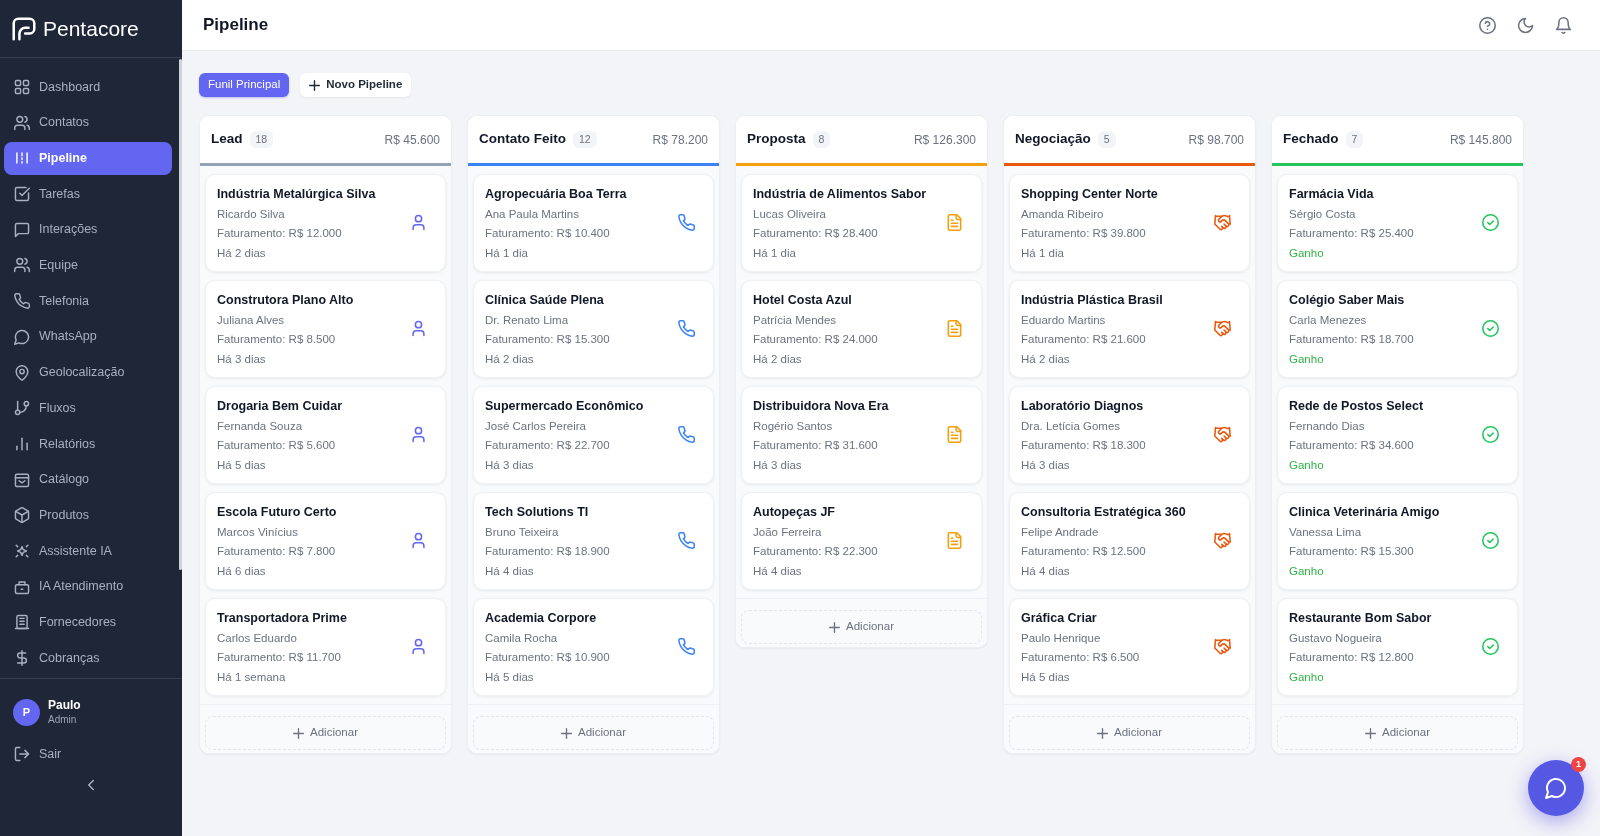  I want to click on contact-name: Felipe Andrade, so click(1060, 532).